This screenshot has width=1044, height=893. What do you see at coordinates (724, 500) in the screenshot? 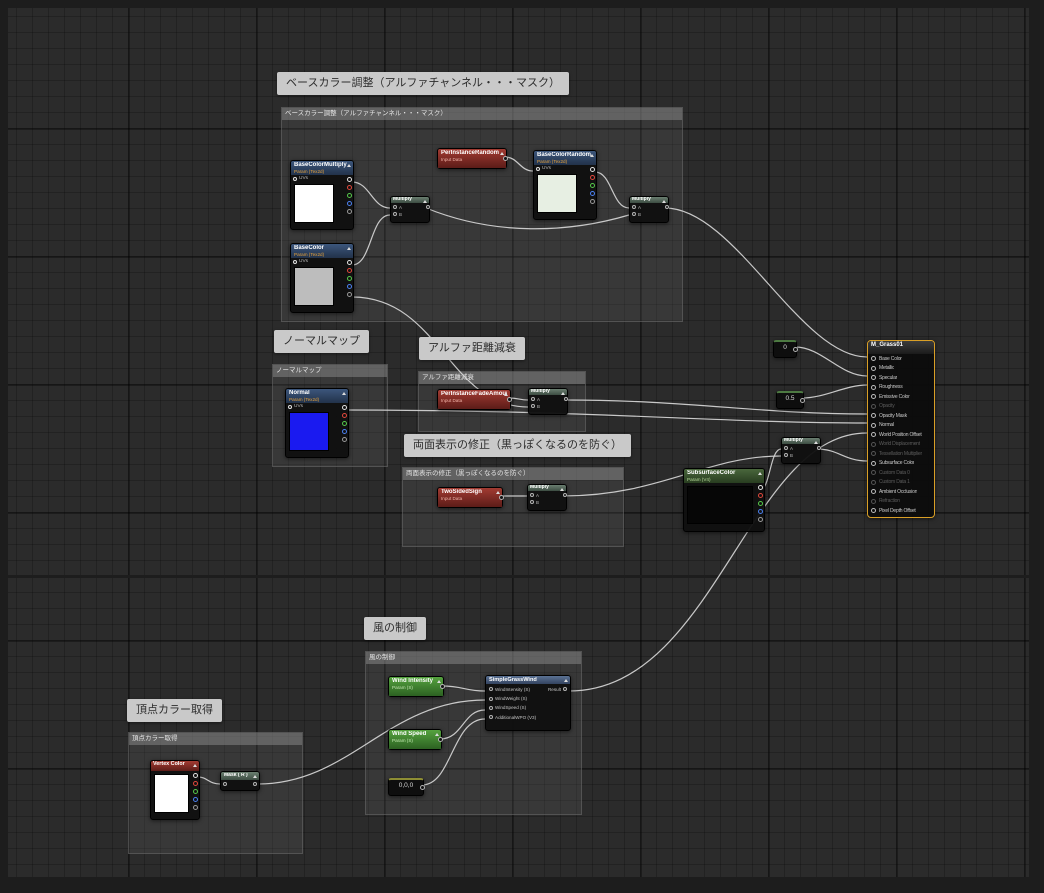
I see `node-subsurfacecolor: SubsurfaceColor Param (V4)` at bounding box center [724, 500].